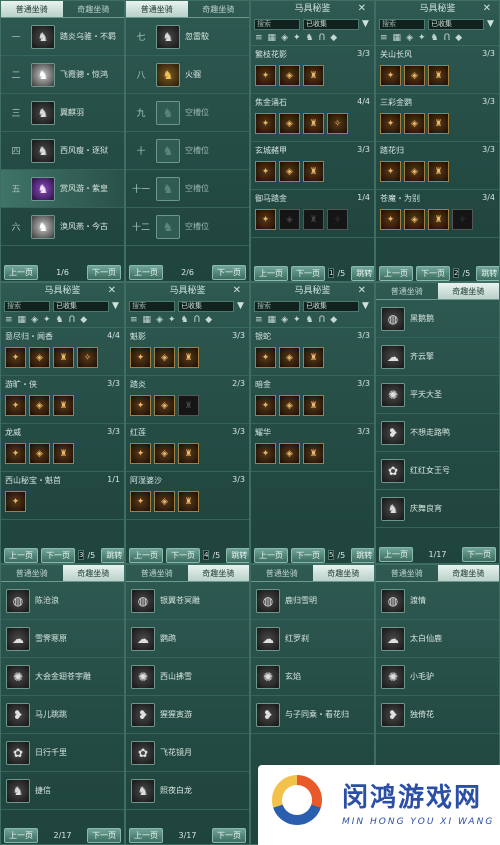 This screenshot has height=845, width=500. Describe the element at coordinates (87, 357) in the screenshot. I see `saddle-item-icon: ✧` at that location.